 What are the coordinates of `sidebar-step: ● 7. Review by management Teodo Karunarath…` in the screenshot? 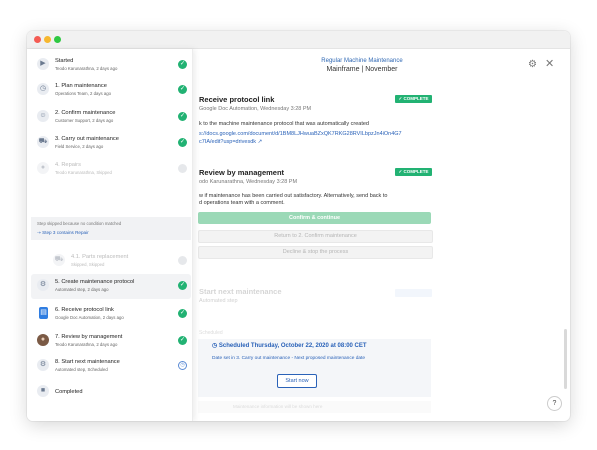 It's located at (111, 341).